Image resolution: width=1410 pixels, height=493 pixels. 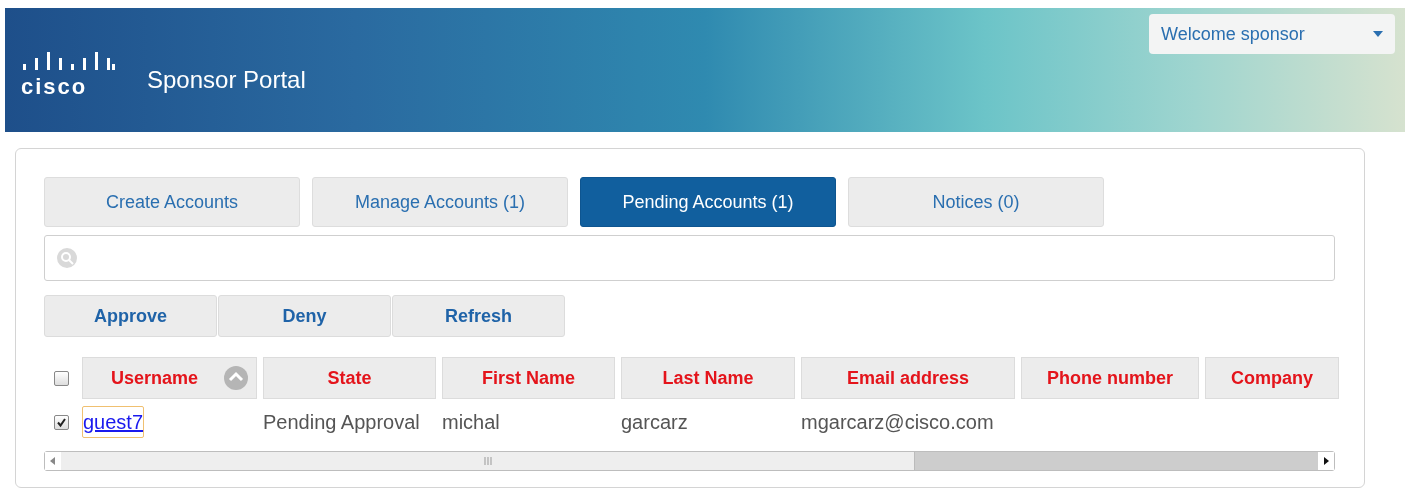 What do you see at coordinates (54, 87) in the screenshot?
I see `logo-text: cisco` at bounding box center [54, 87].